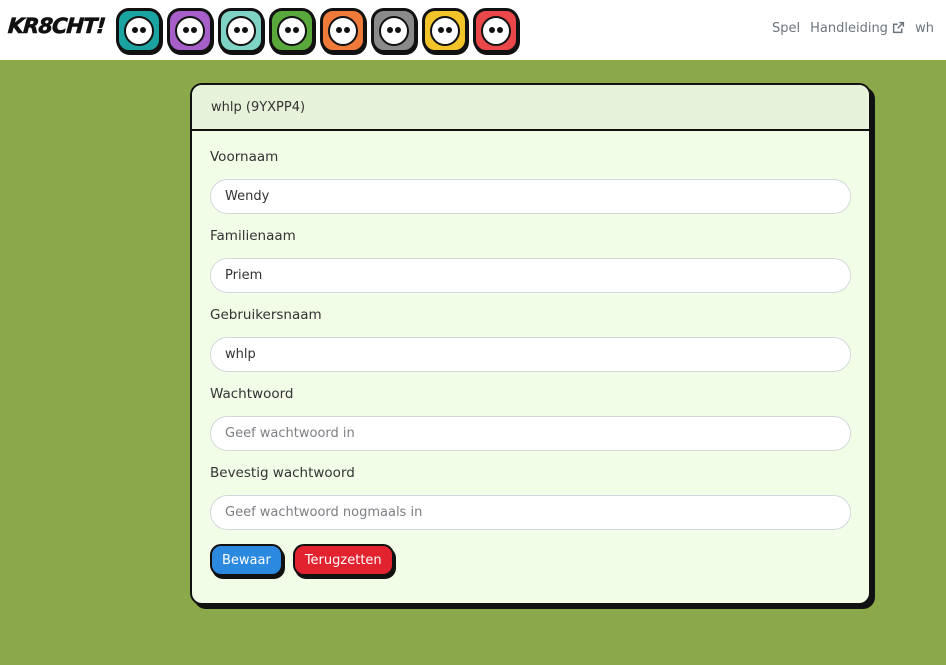 The width and height of the screenshot is (946, 665). What do you see at coordinates (530, 560) in the screenshot?
I see `form-actions: Bewaar Terugzetten` at bounding box center [530, 560].